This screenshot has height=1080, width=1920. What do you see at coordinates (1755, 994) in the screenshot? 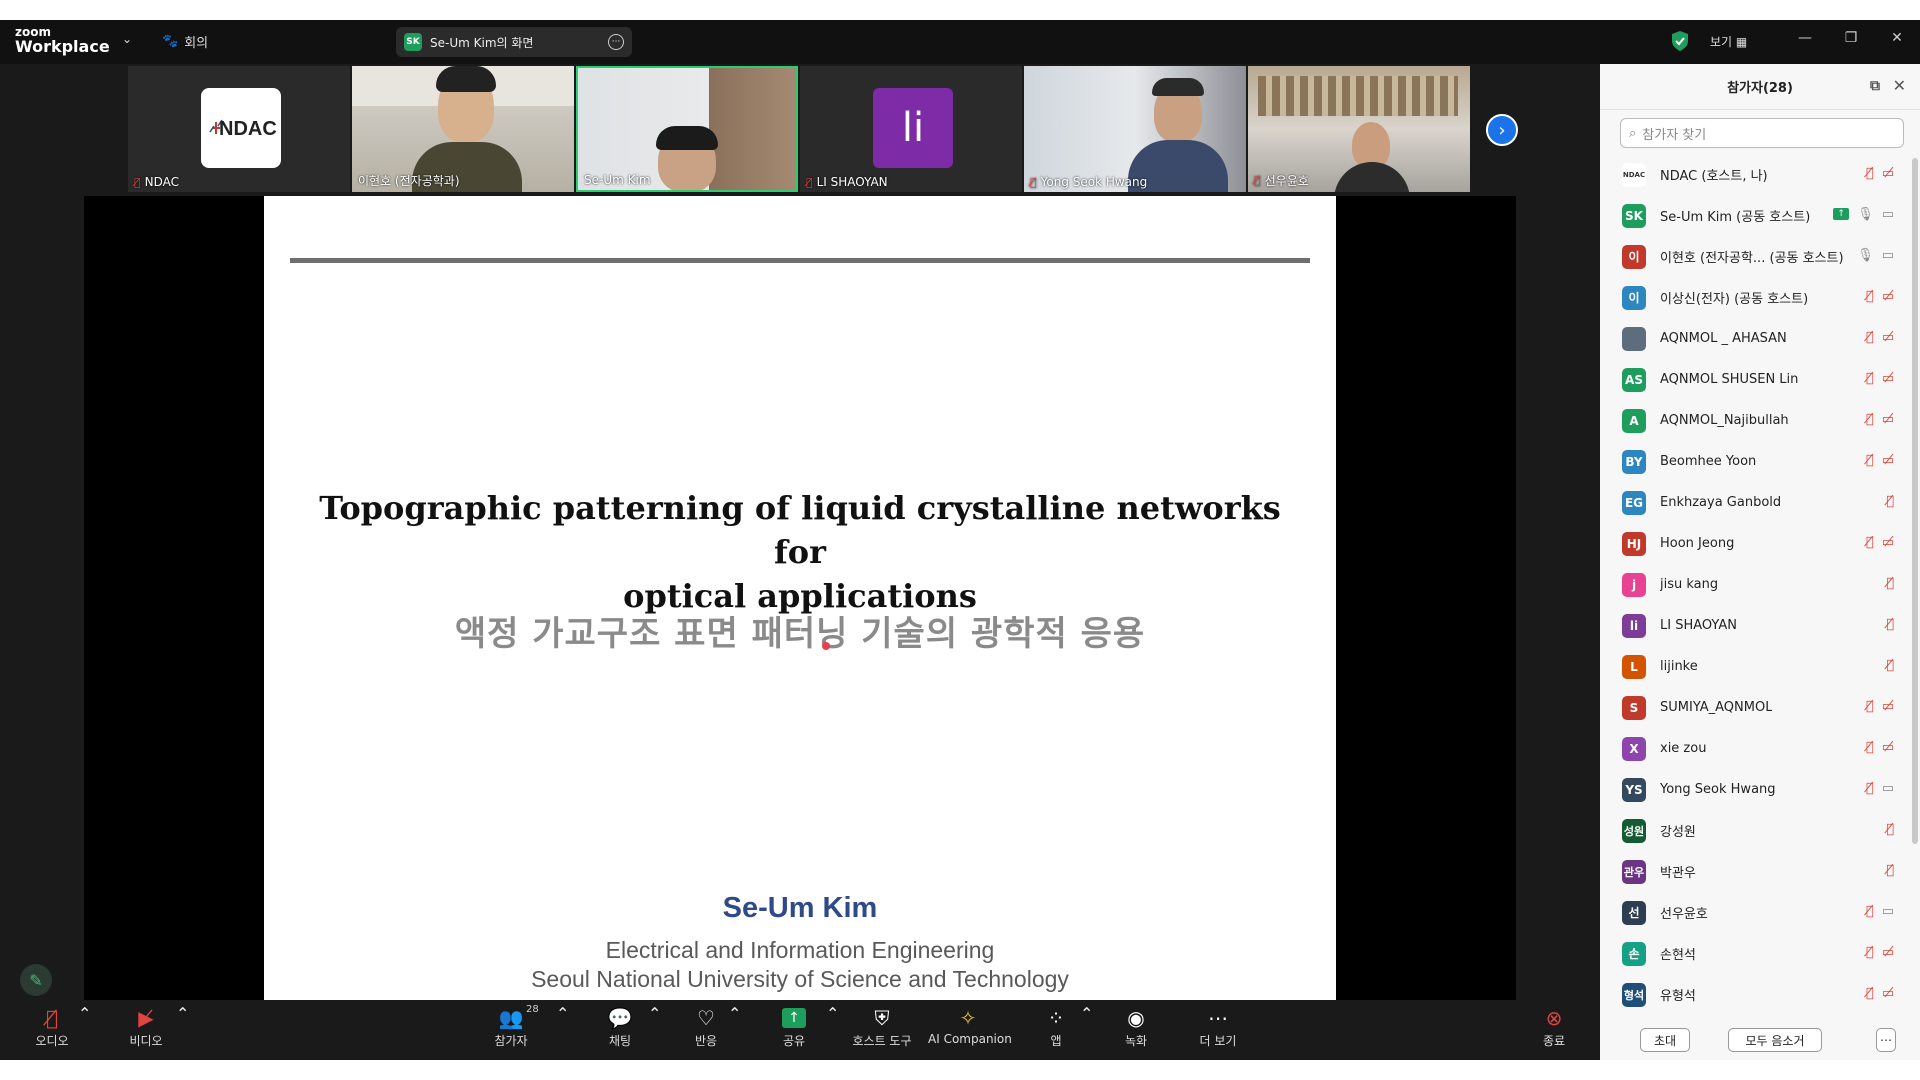
I see `participant-row: 형석 유형석 🎙̸ ▭̸` at bounding box center [1755, 994].